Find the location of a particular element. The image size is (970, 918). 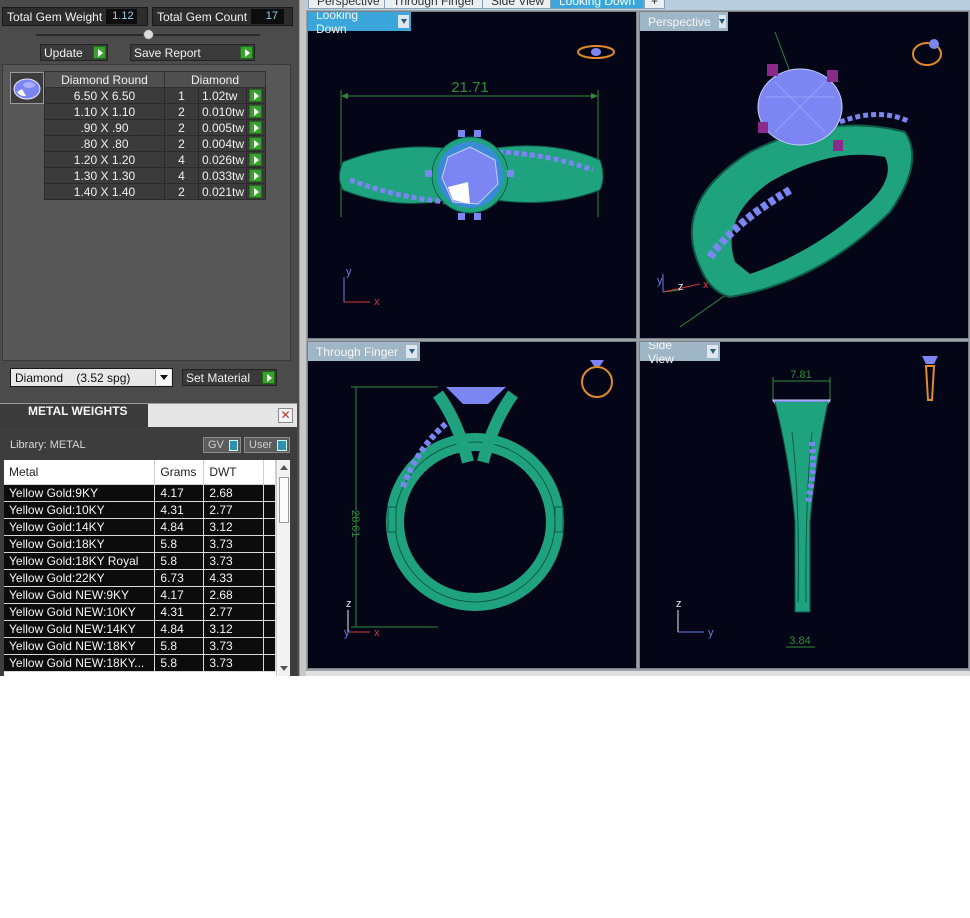

axis-z-label: z is located at coordinates (681, 287).